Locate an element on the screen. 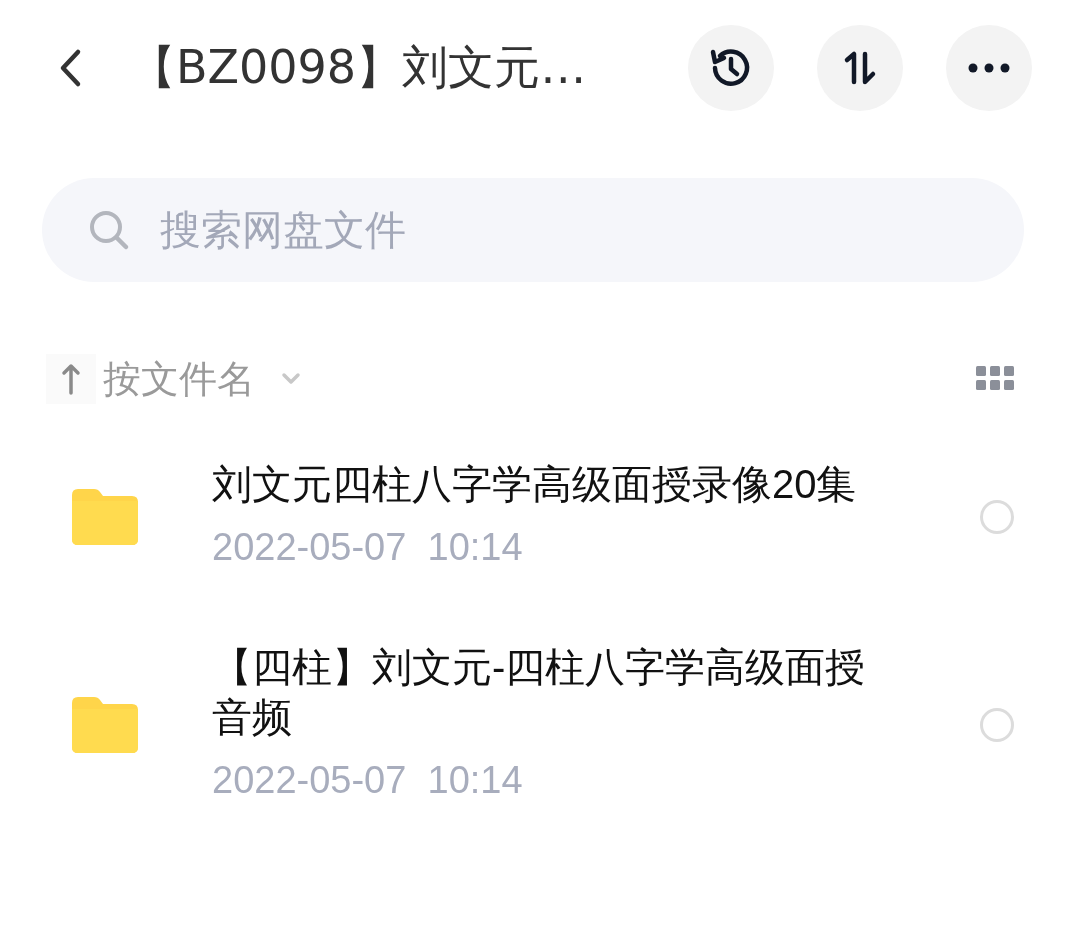 The height and width of the screenshot is (933, 1066). file-name: 刘文元四柱八字学高级面授录像20集 is located at coordinates (535, 484).